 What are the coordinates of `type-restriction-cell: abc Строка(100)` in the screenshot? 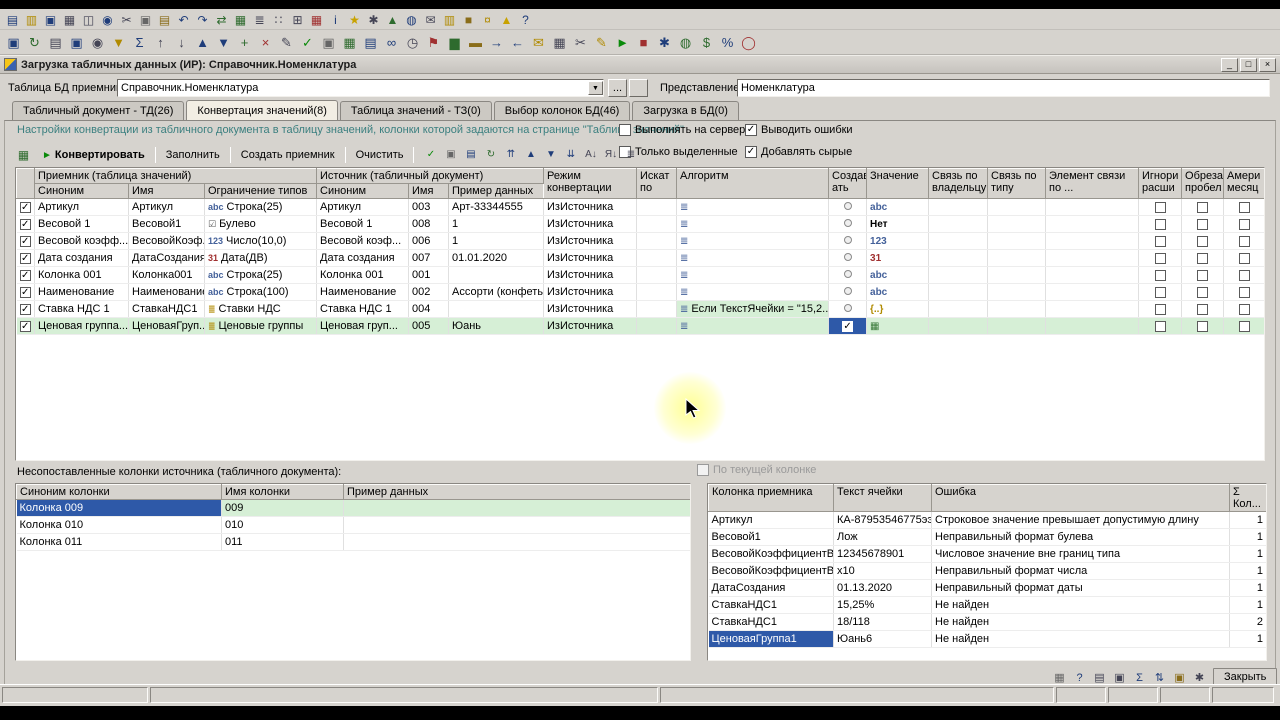 It's located at (260, 292).